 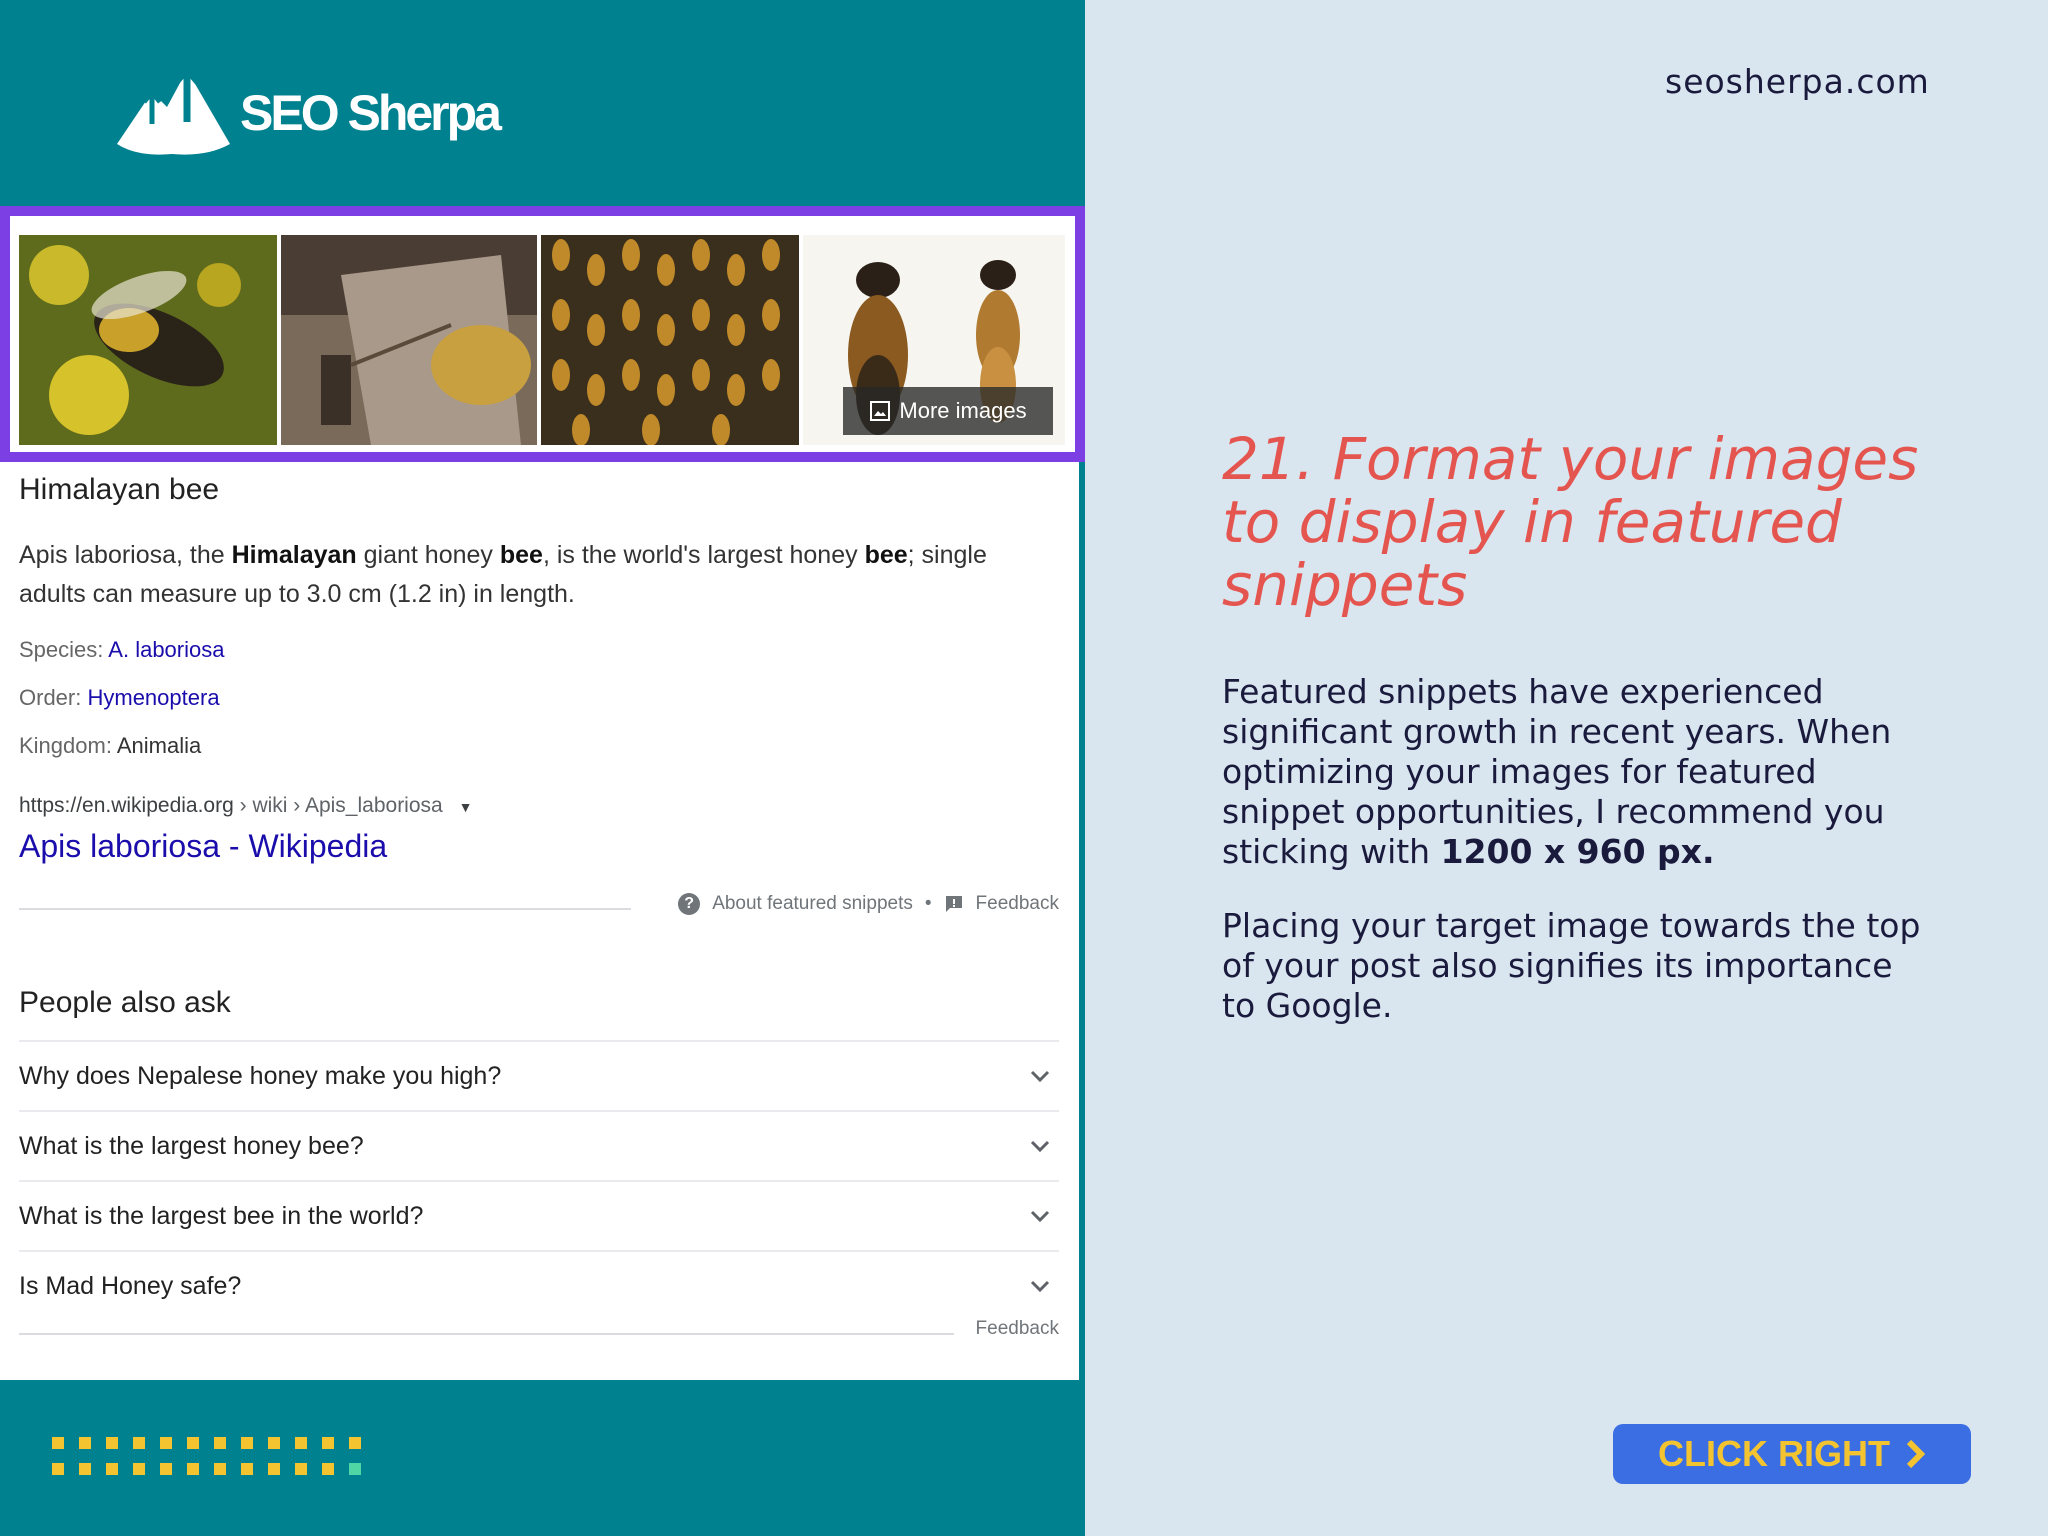 I want to click on feedback-icon, so click(x=953, y=904).